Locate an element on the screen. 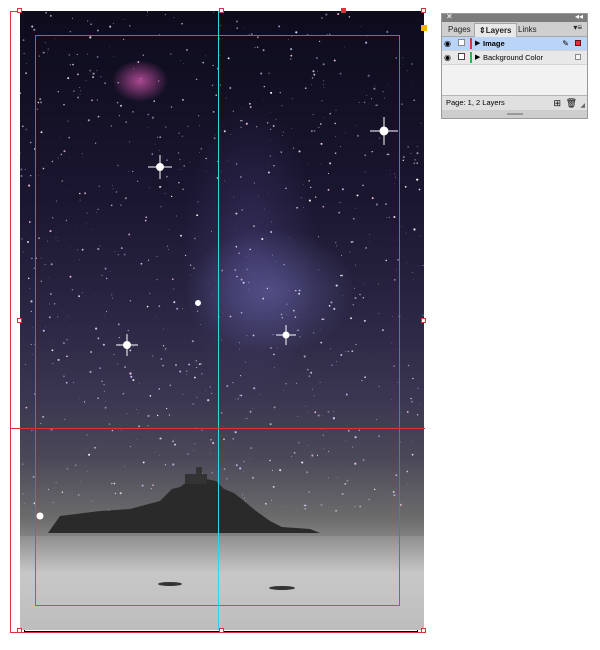 The width and height of the screenshot is (600, 650). tab-links: Links is located at coordinates (527, 29).